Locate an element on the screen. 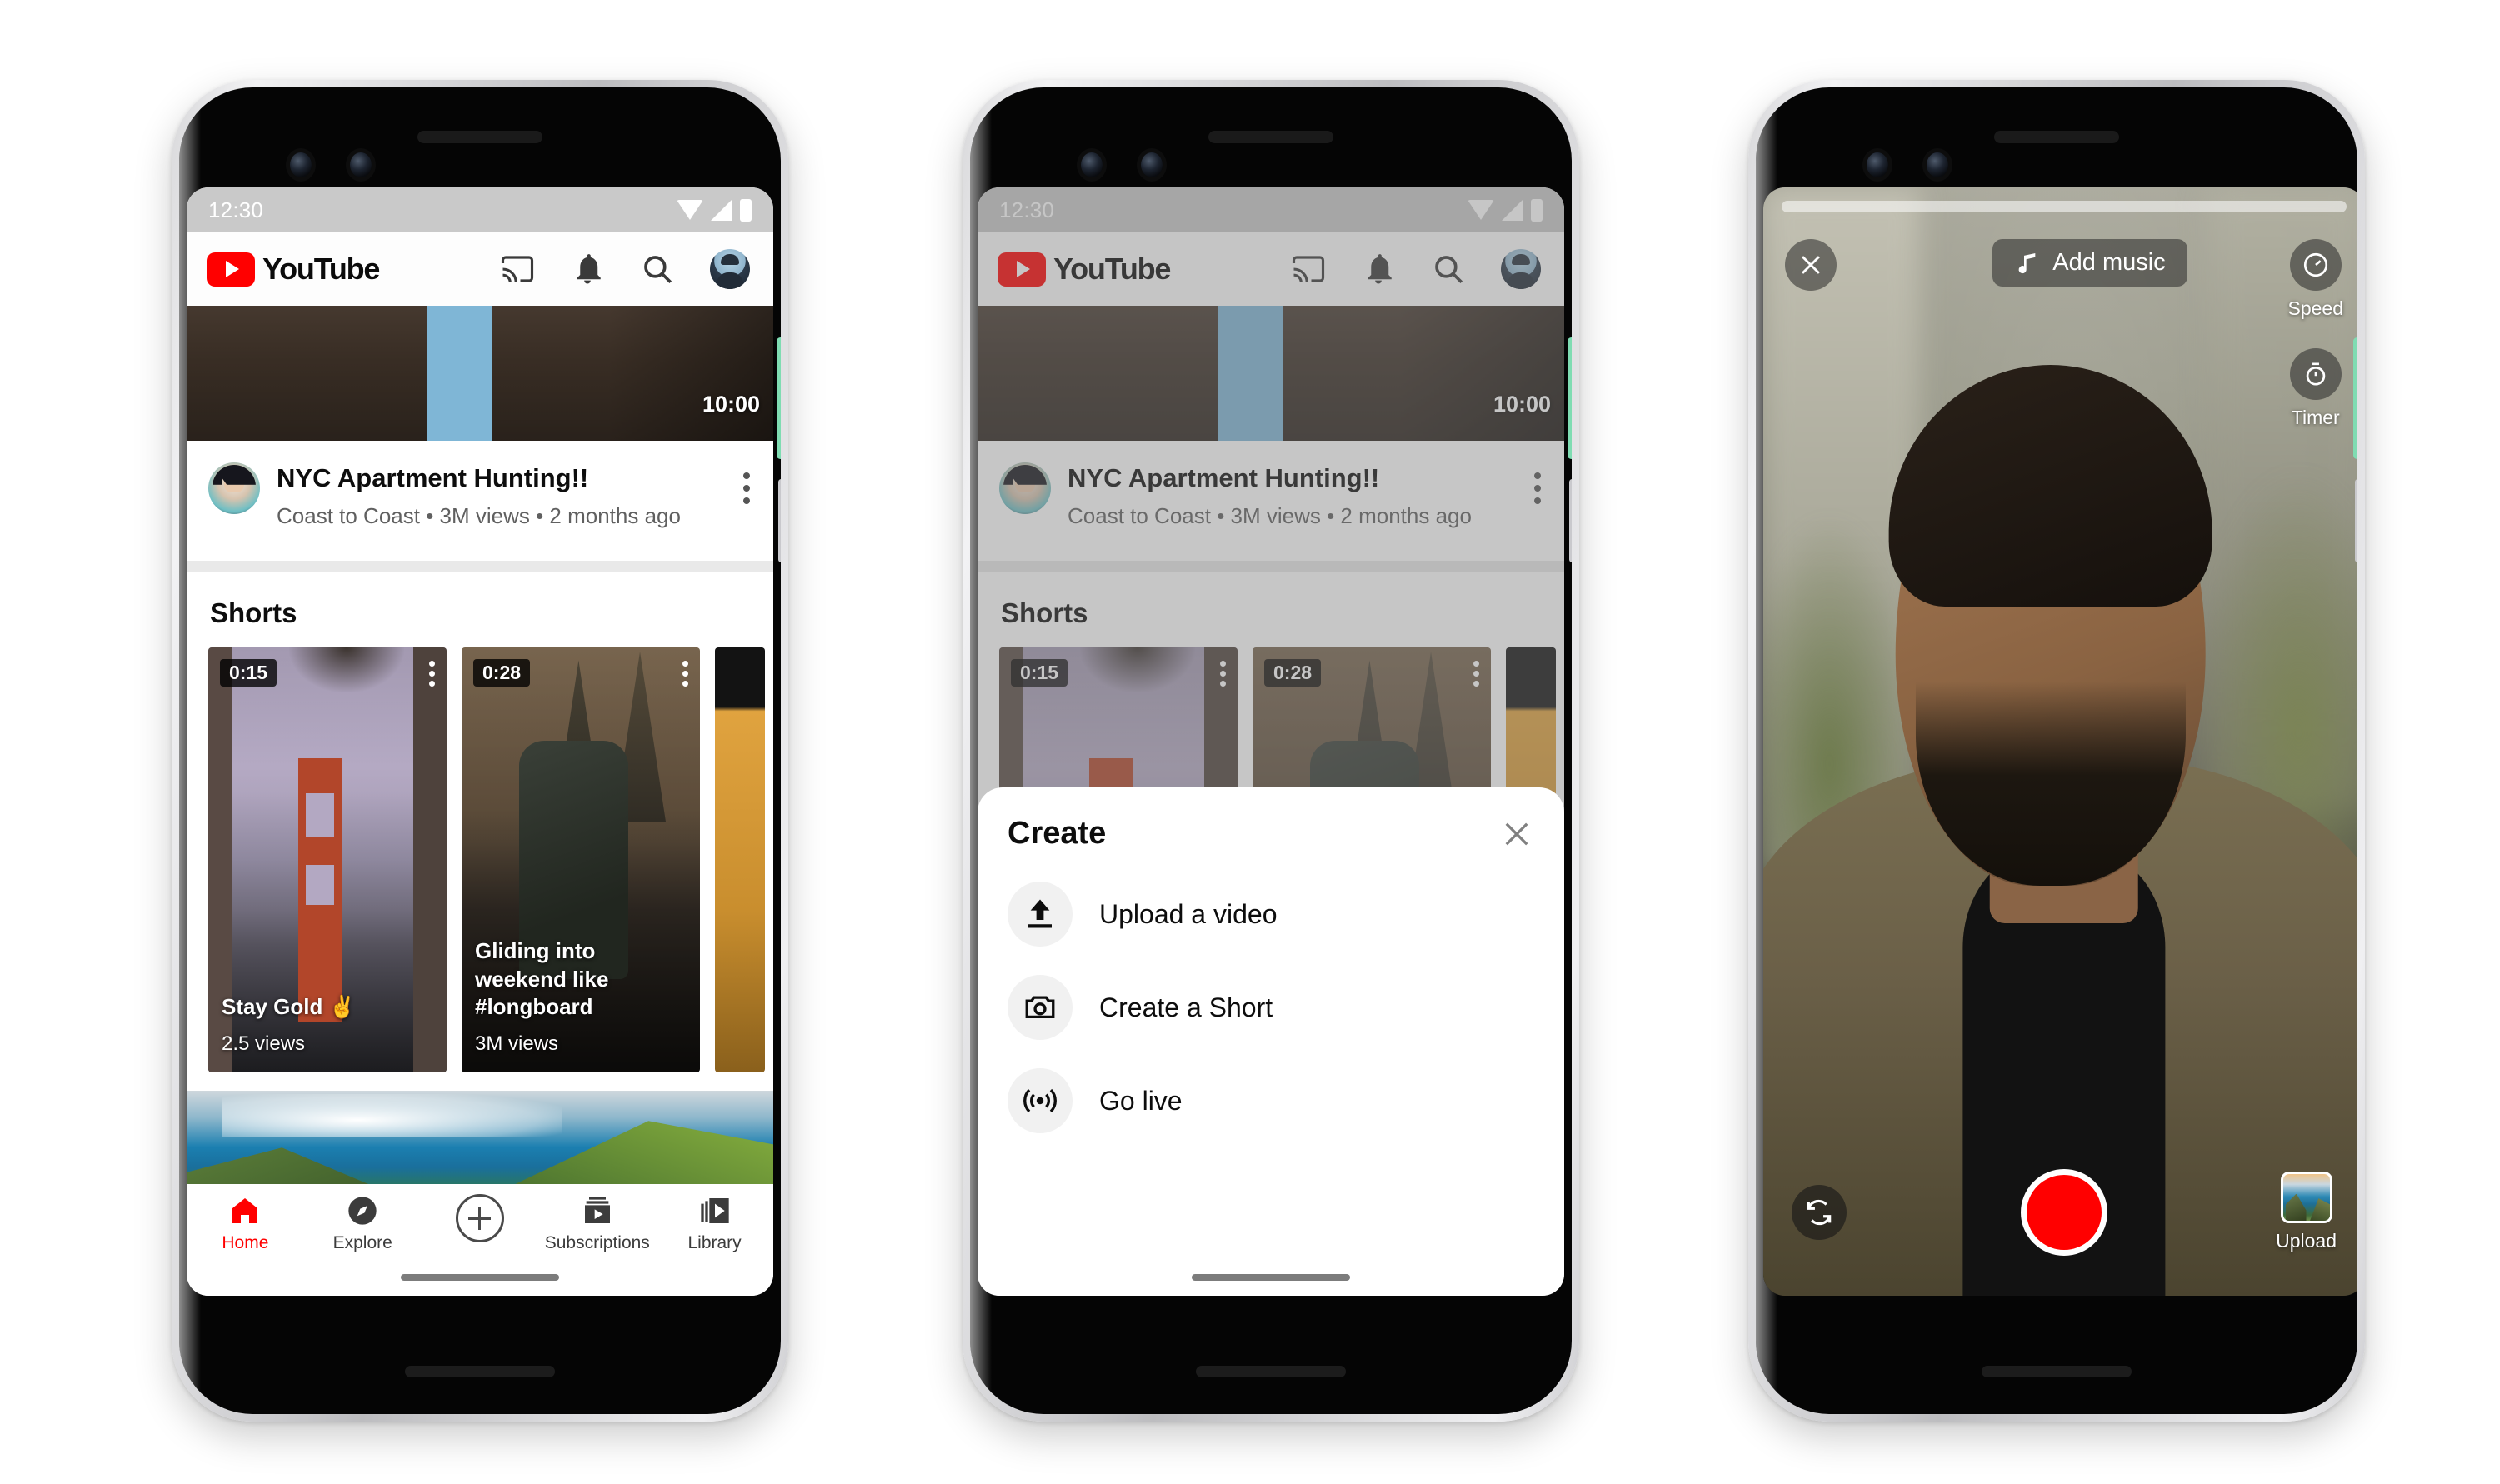 This screenshot has width=2500, height=1484. nav-item-library: Library is located at coordinates (714, 1224).